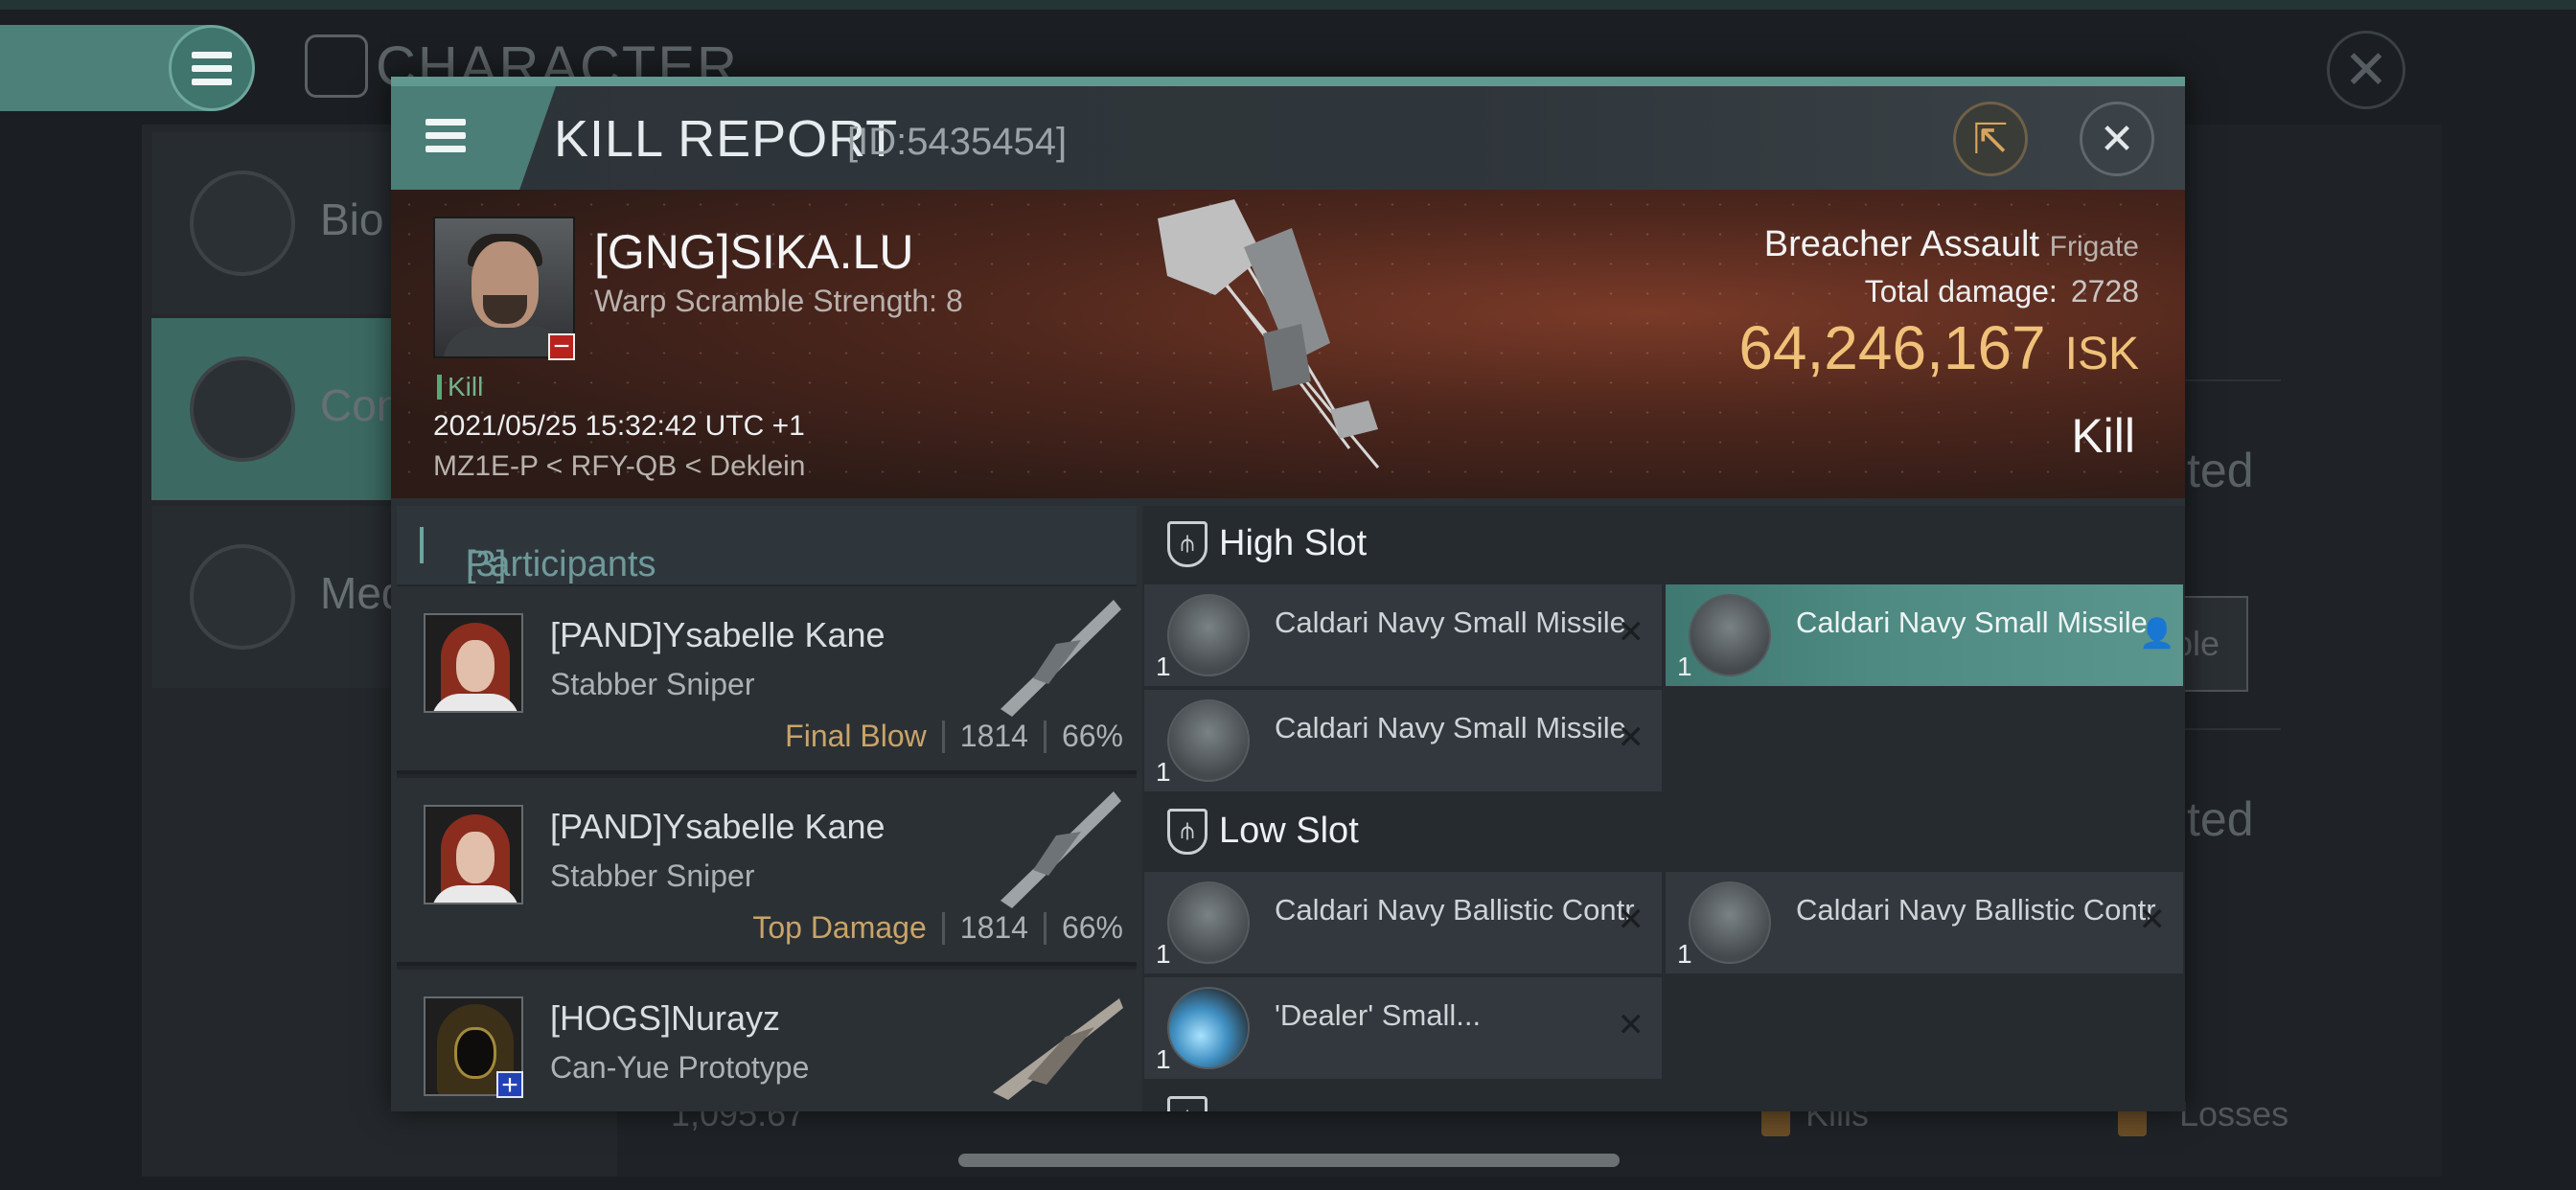  I want to click on sidebar-item-label: Bio, so click(352, 220).